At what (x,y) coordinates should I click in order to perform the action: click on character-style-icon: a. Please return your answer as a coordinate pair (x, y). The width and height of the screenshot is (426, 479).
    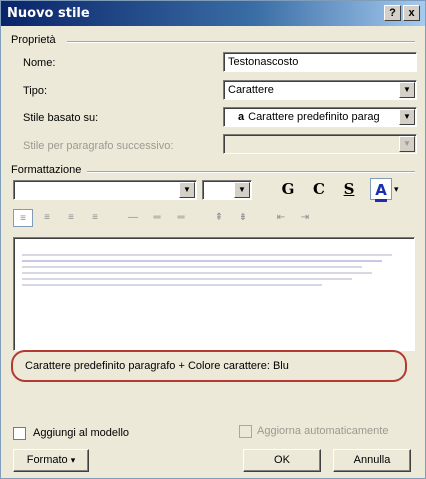
    Looking at the image, I should click on (241, 117).